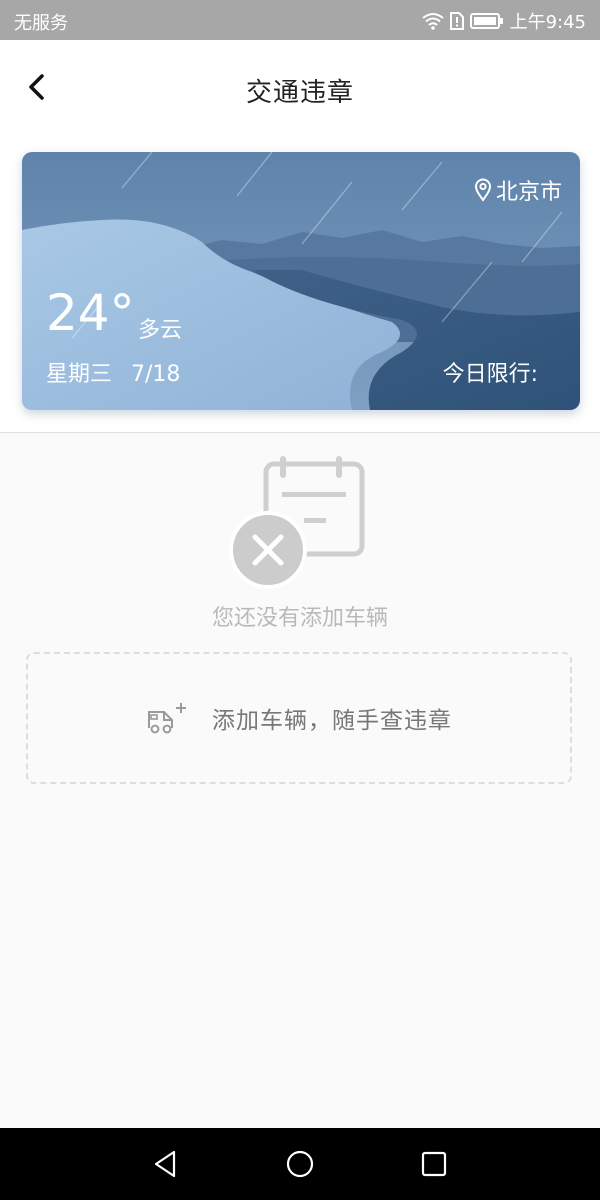  I want to click on city-label: 北京市, so click(518, 190).